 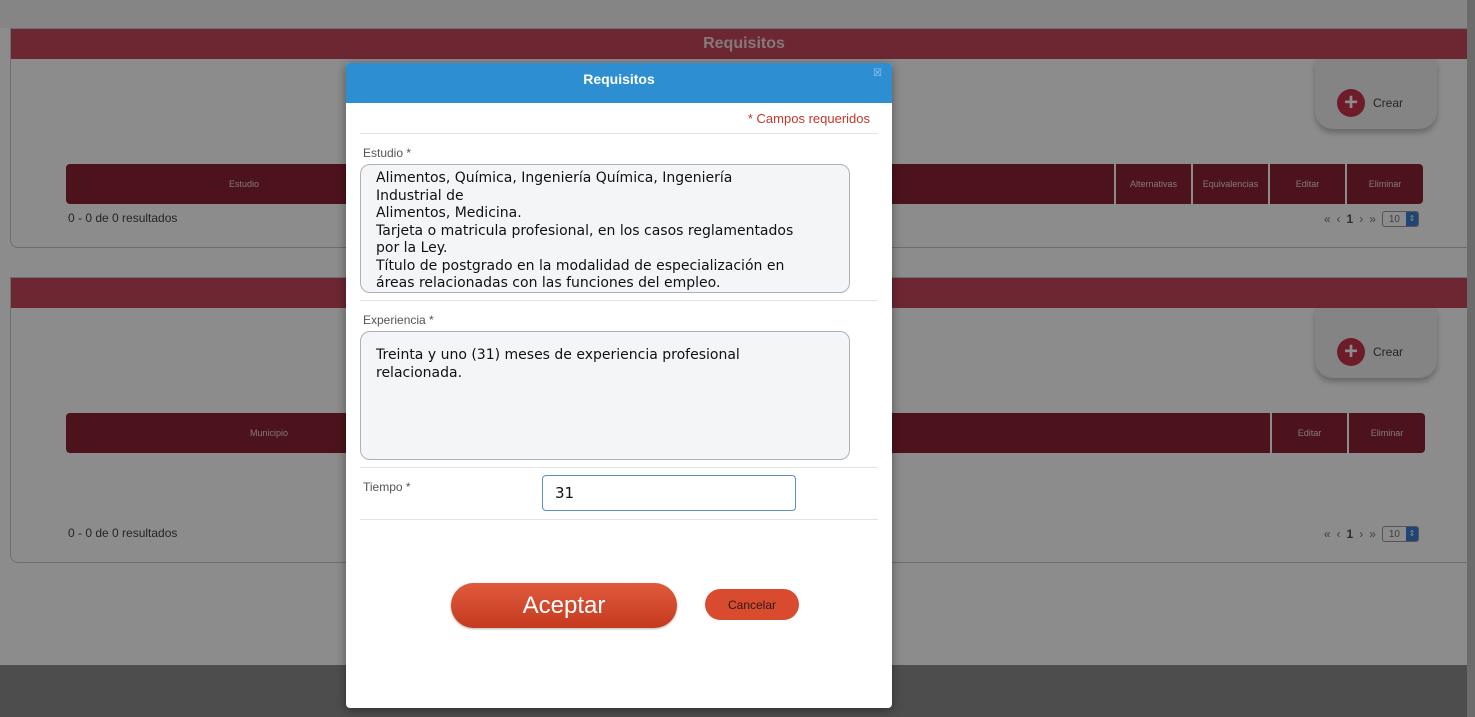 What do you see at coordinates (564, 605) in the screenshot?
I see `accept-button: Aceptar` at bounding box center [564, 605].